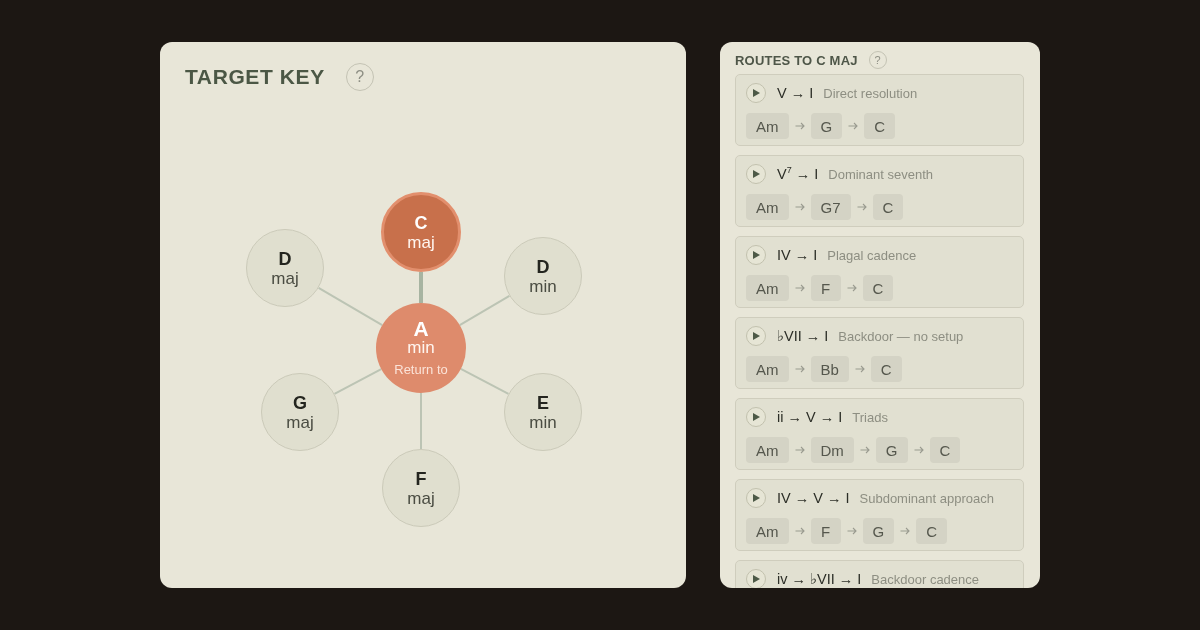 Image resolution: width=1200 pixels, height=630 pixels. Describe the element at coordinates (819, 579) in the screenshot. I see `route-numerals: iv → ♭VII → I` at that location.